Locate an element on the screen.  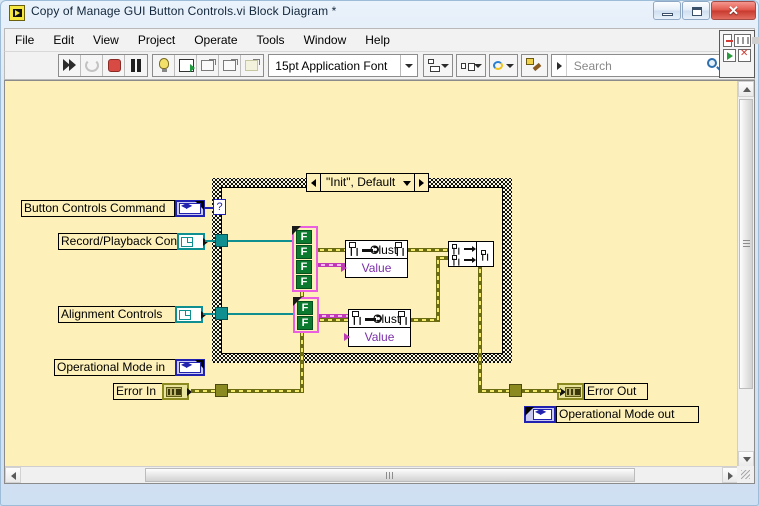
window-controls: ✕ is located at coordinates (704, 10).